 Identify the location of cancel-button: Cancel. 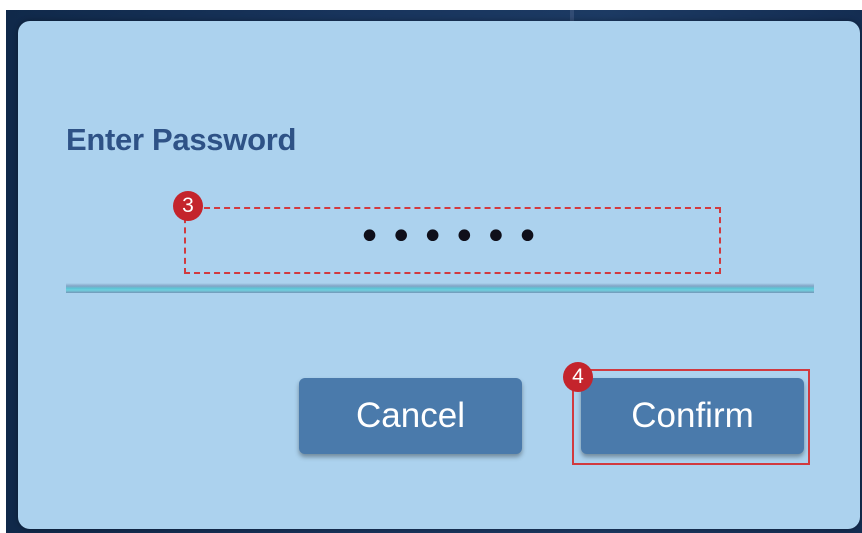
(410, 416).